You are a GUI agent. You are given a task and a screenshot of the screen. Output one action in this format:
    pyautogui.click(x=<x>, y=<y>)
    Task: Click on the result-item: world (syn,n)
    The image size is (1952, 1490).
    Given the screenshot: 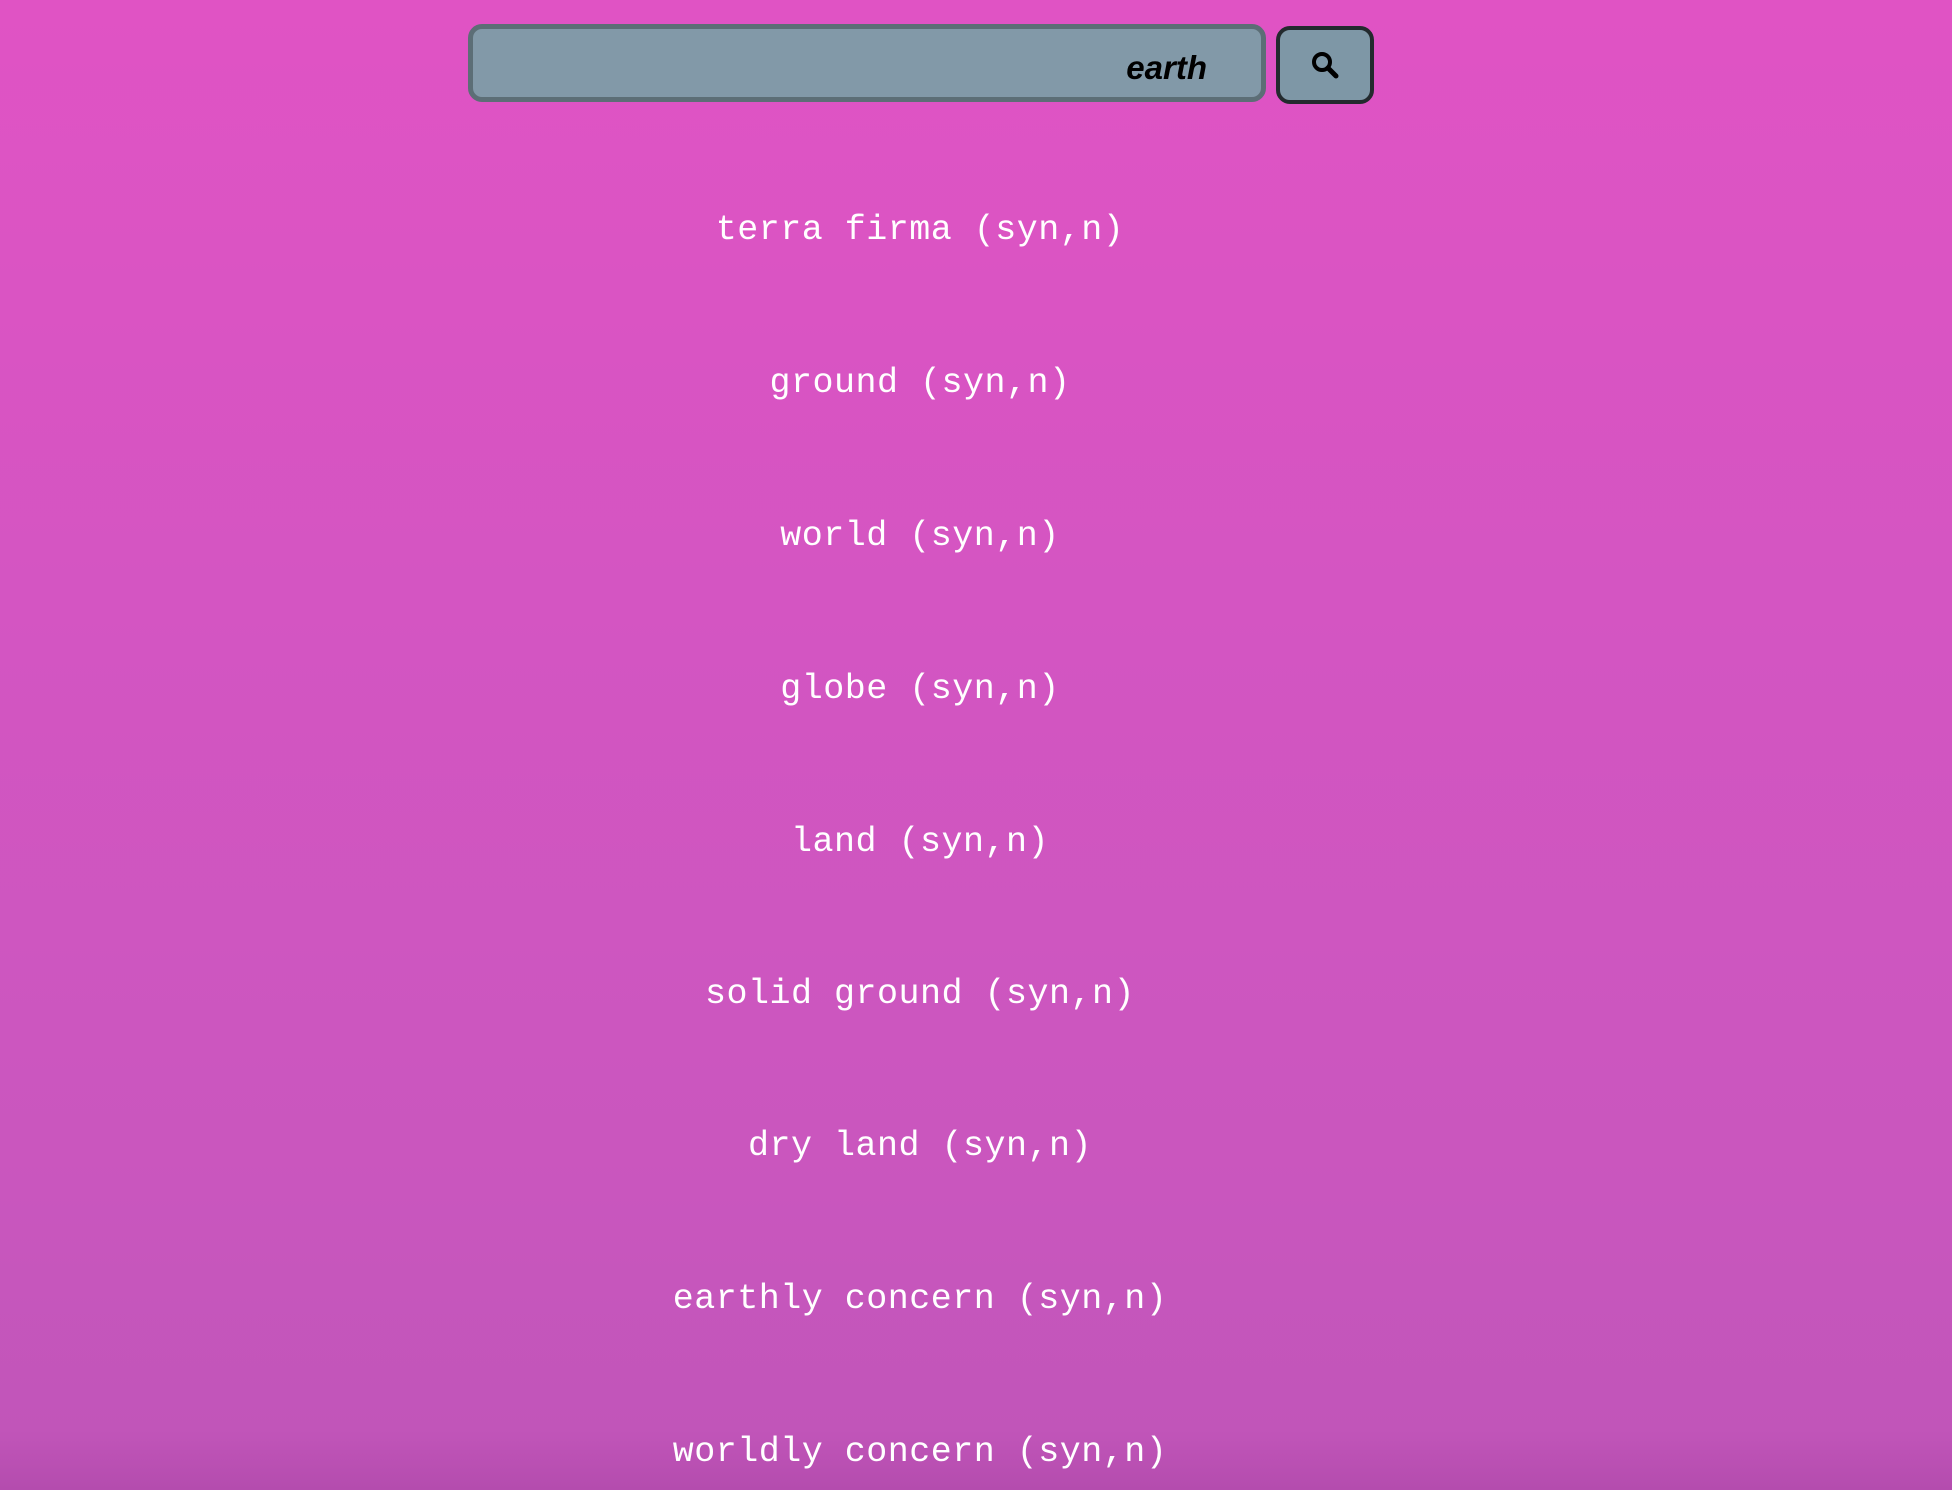 What is the action you would take?
    pyautogui.click(x=920, y=536)
    